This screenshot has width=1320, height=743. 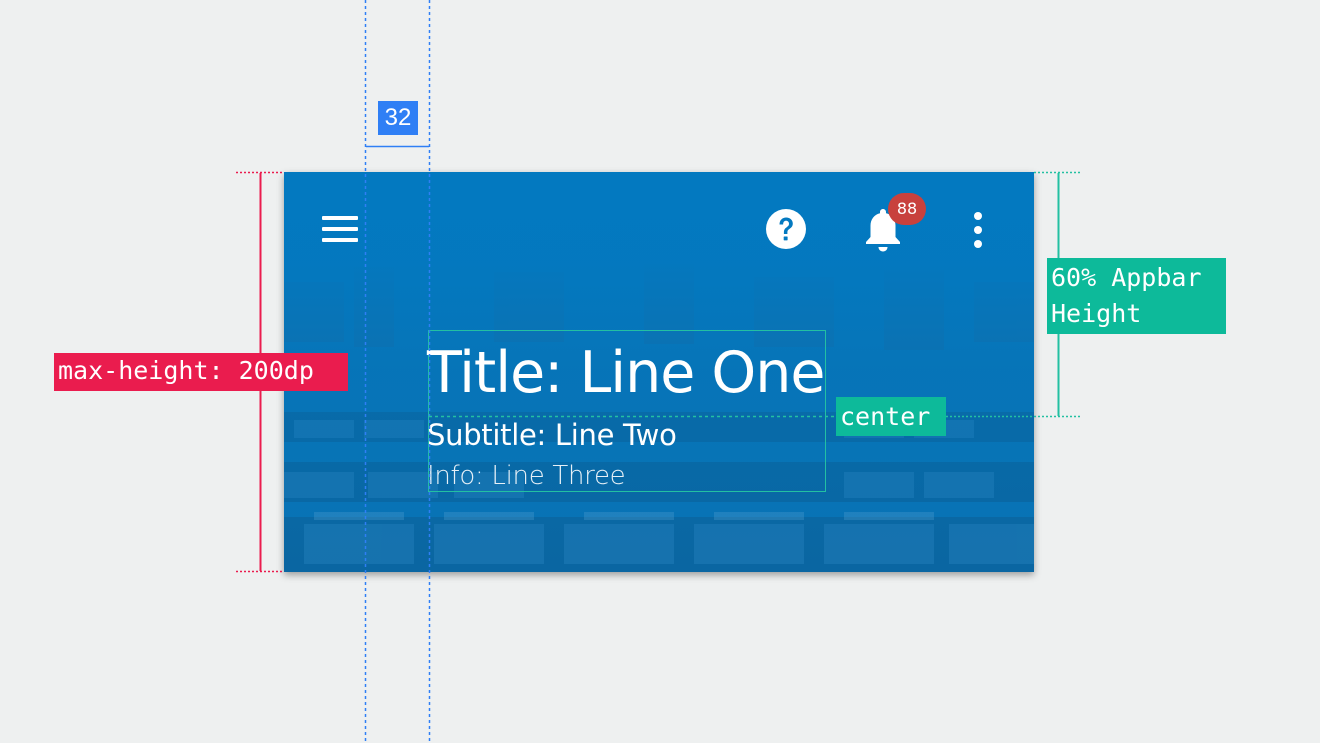 I want to click on appbar-height-label-line1: 60% Appbar, so click(x=1126, y=277).